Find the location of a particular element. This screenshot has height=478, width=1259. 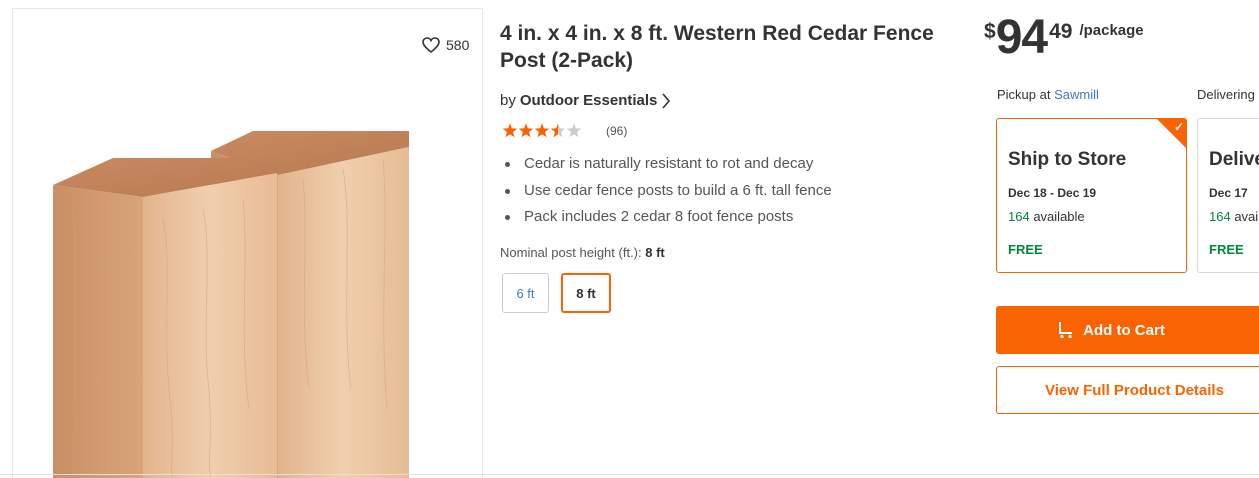

rating: (96) is located at coordinates (564, 131).